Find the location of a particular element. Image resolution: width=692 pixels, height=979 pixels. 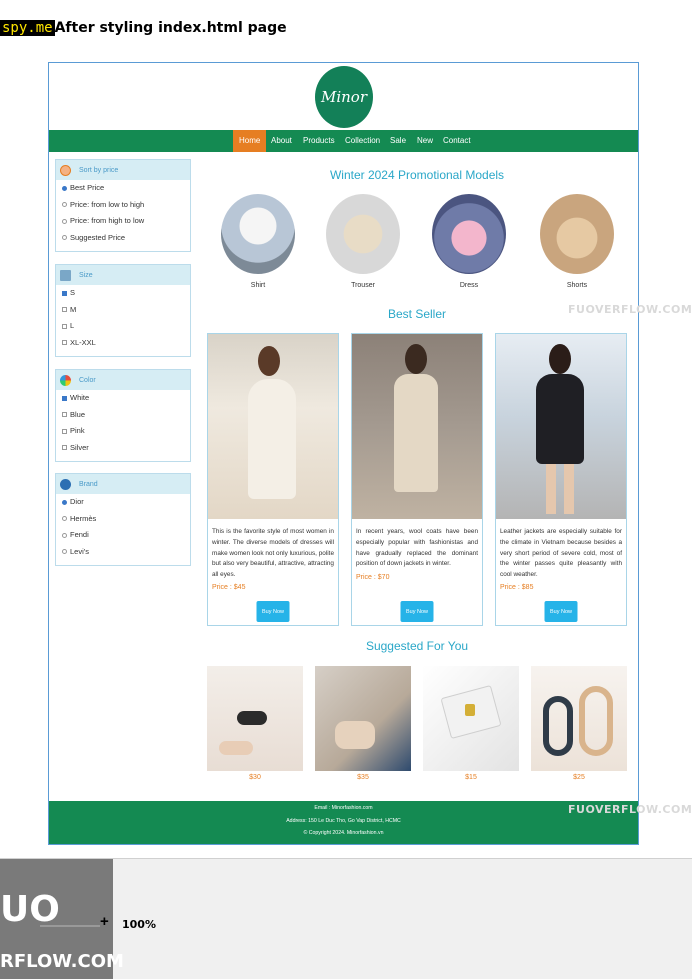

suggested-image-heels is located at coordinates (363, 718).